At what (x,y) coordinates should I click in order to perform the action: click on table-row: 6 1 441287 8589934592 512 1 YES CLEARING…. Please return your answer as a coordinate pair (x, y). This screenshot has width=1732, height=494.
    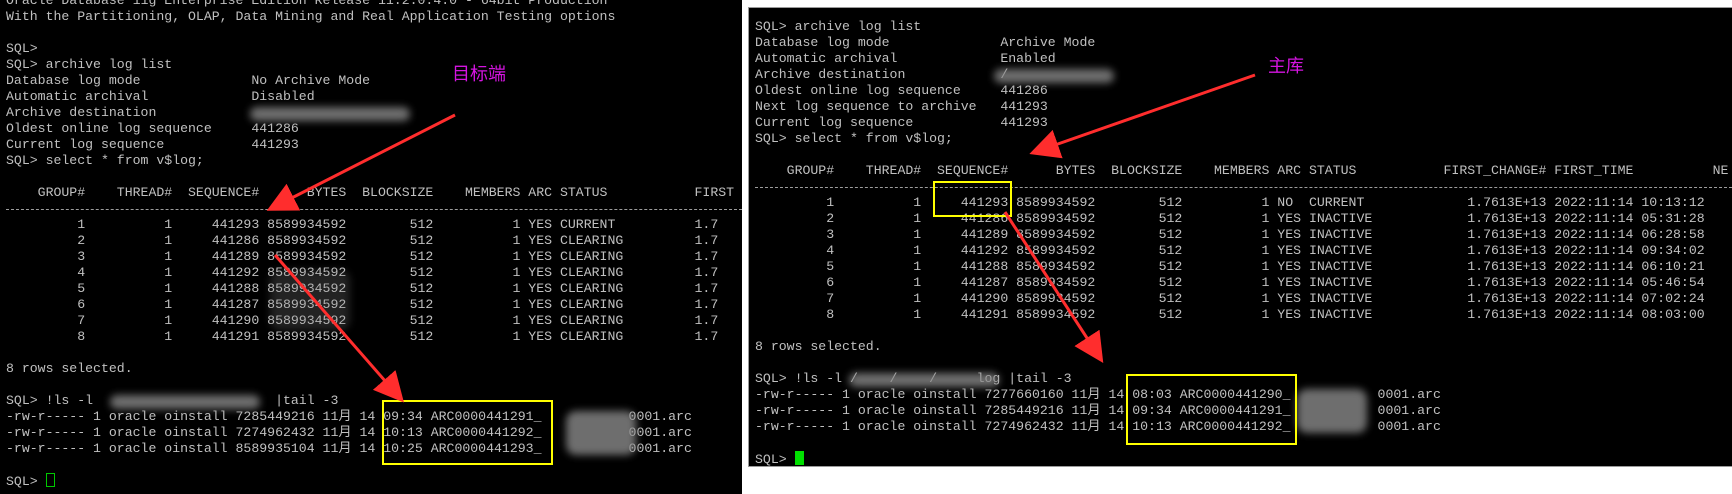
    Looking at the image, I should click on (362, 304).